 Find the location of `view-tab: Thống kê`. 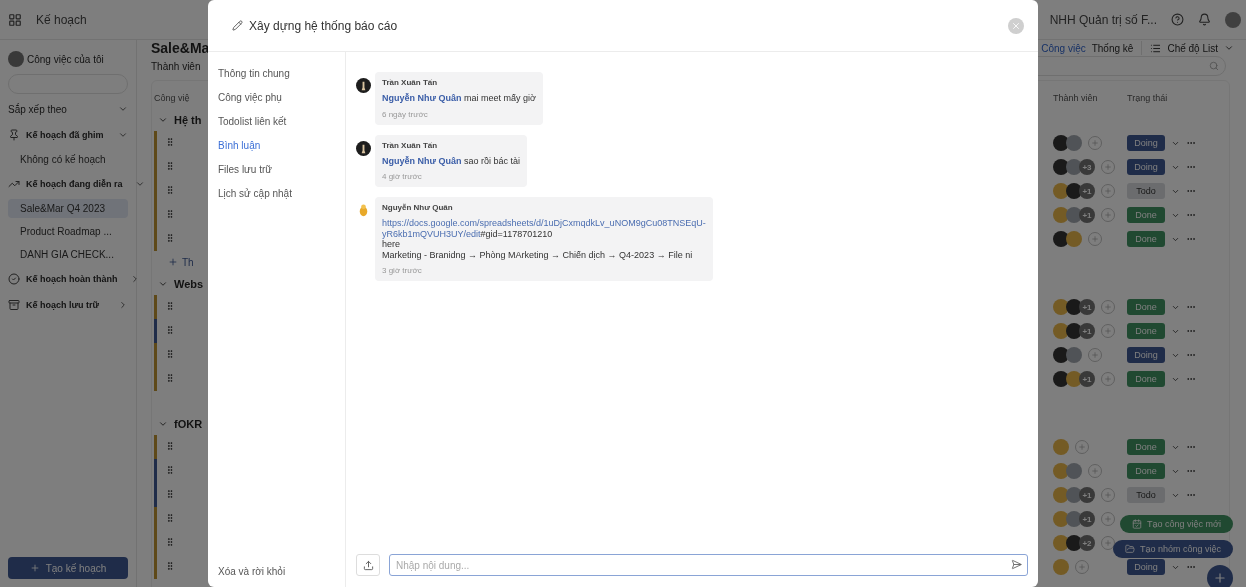

view-tab: Thống kê is located at coordinates (1112, 48).